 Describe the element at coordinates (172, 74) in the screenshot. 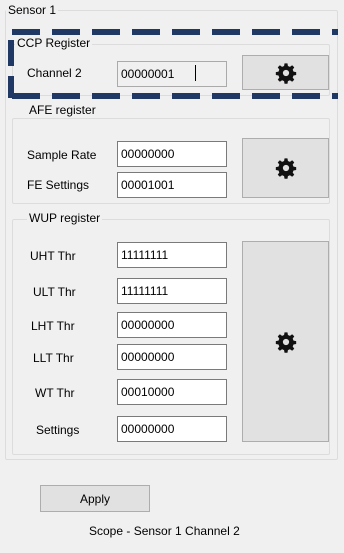

I see `channel-field` at that location.